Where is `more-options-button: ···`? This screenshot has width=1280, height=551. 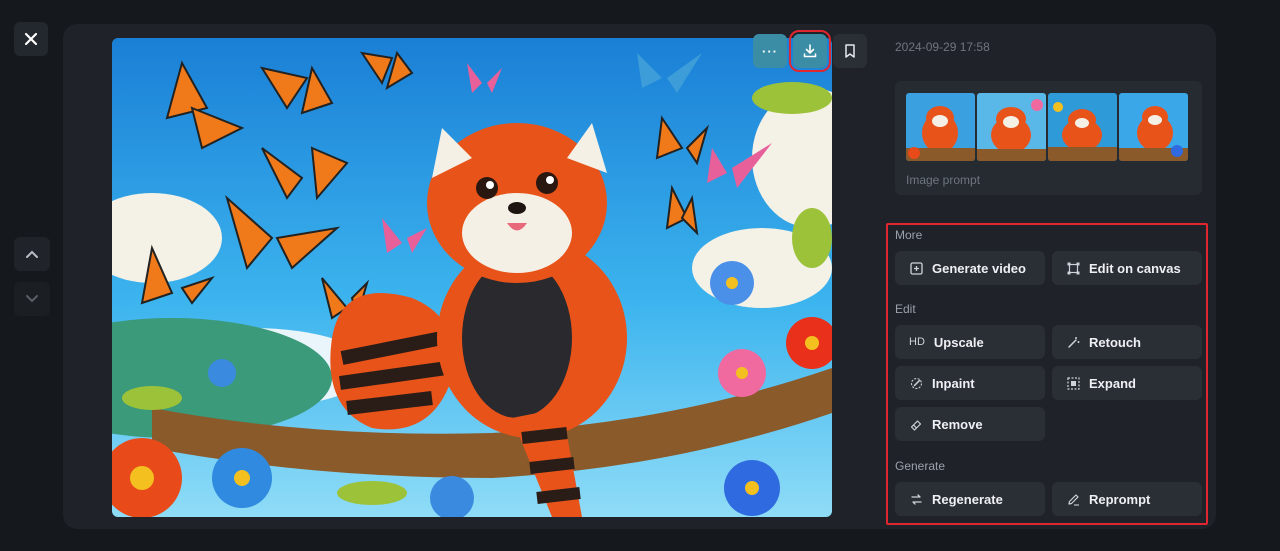
more-options-button: ··· is located at coordinates (770, 51).